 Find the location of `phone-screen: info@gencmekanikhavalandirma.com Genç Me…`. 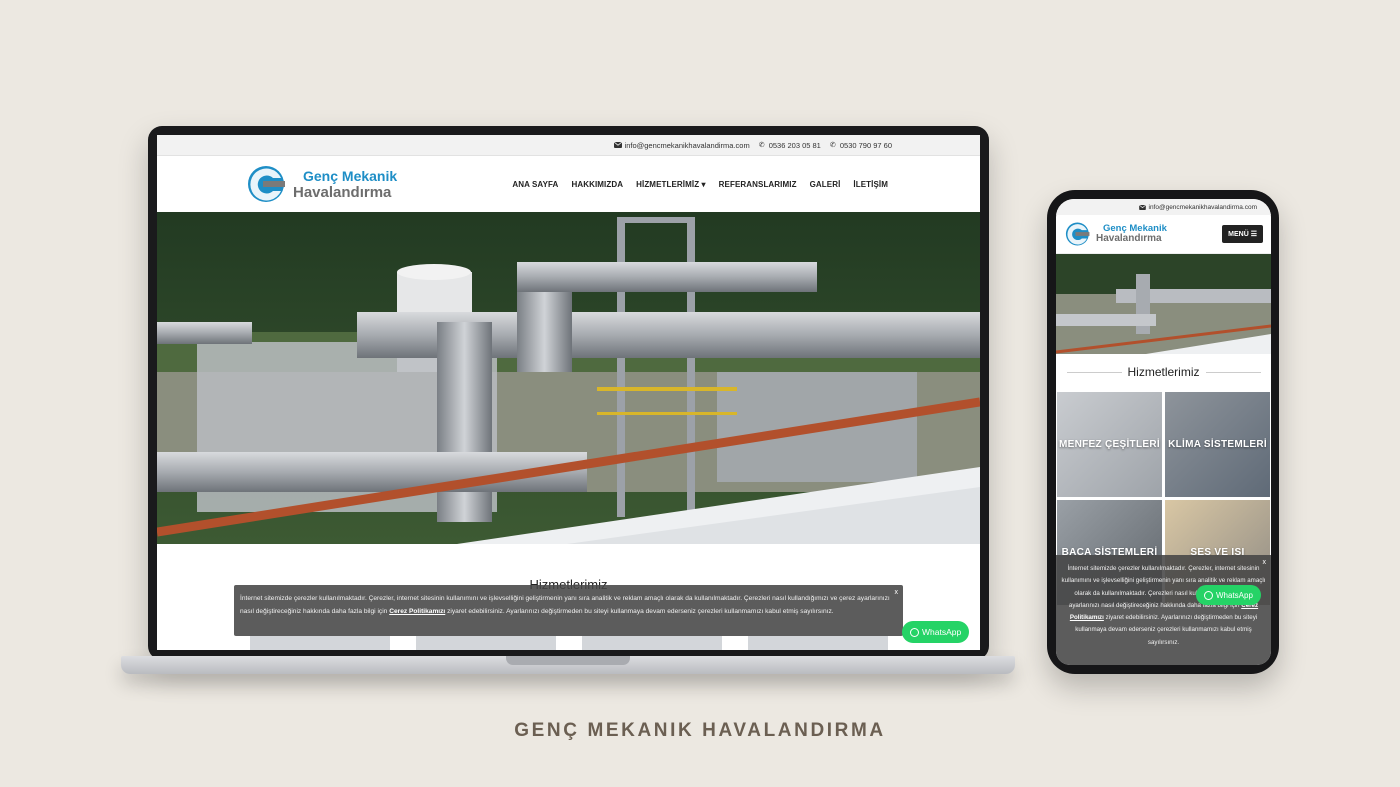

phone-screen: info@gencmekanikhavalandirma.com Genç Me… is located at coordinates (1163, 432).